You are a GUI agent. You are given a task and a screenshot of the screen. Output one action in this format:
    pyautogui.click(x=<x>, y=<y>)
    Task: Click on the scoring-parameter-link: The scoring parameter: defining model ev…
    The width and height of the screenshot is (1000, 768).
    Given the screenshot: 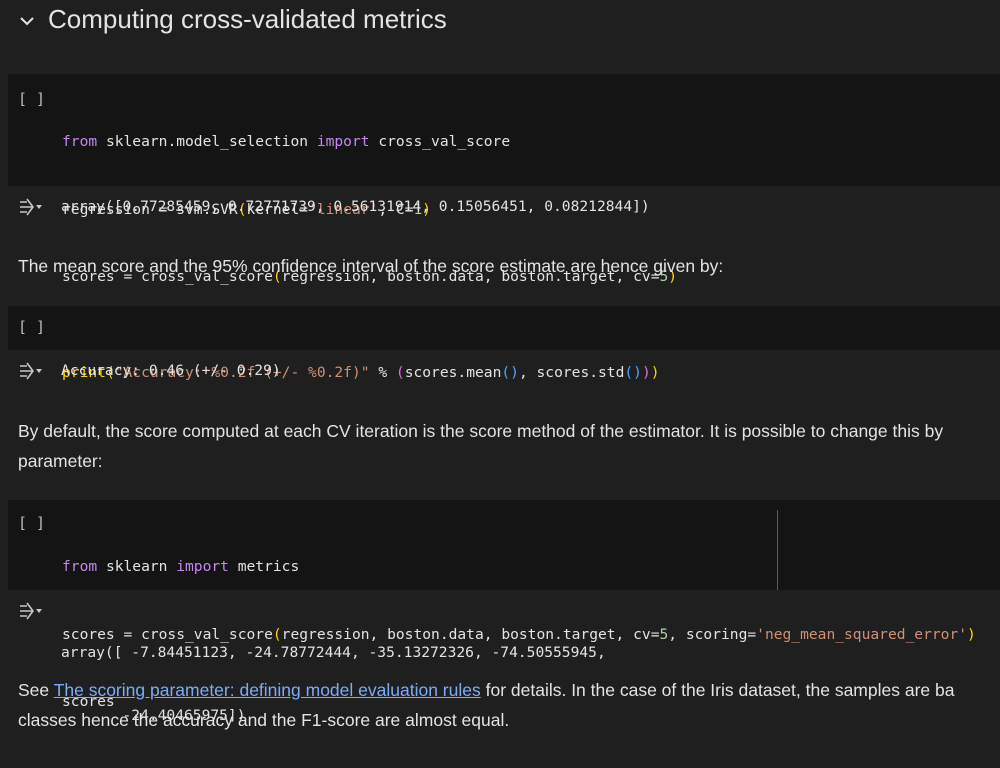 What is the action you would take?
    pyautogui.click(x=267, y=690)
    